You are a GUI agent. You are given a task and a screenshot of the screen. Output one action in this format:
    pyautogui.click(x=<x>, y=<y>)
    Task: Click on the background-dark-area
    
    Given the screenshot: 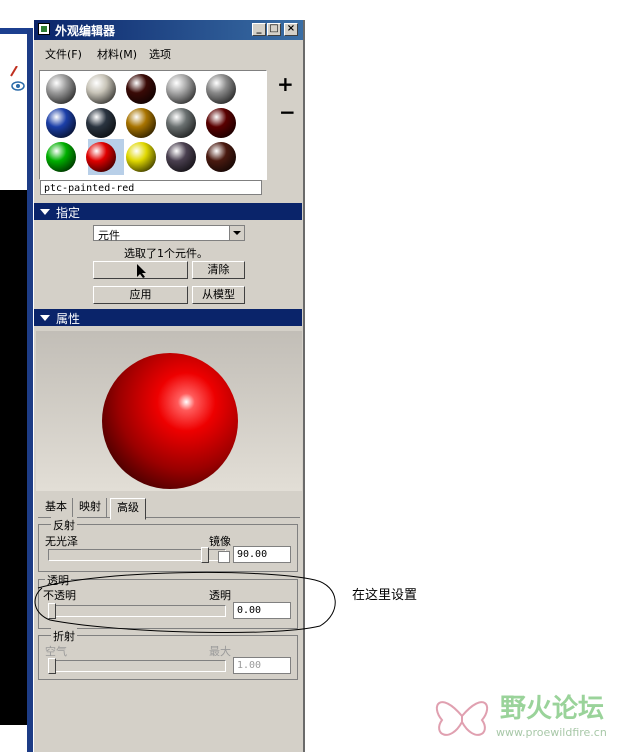 What is the action you would take?
    pyautogui.click(x=15, y=457)
    